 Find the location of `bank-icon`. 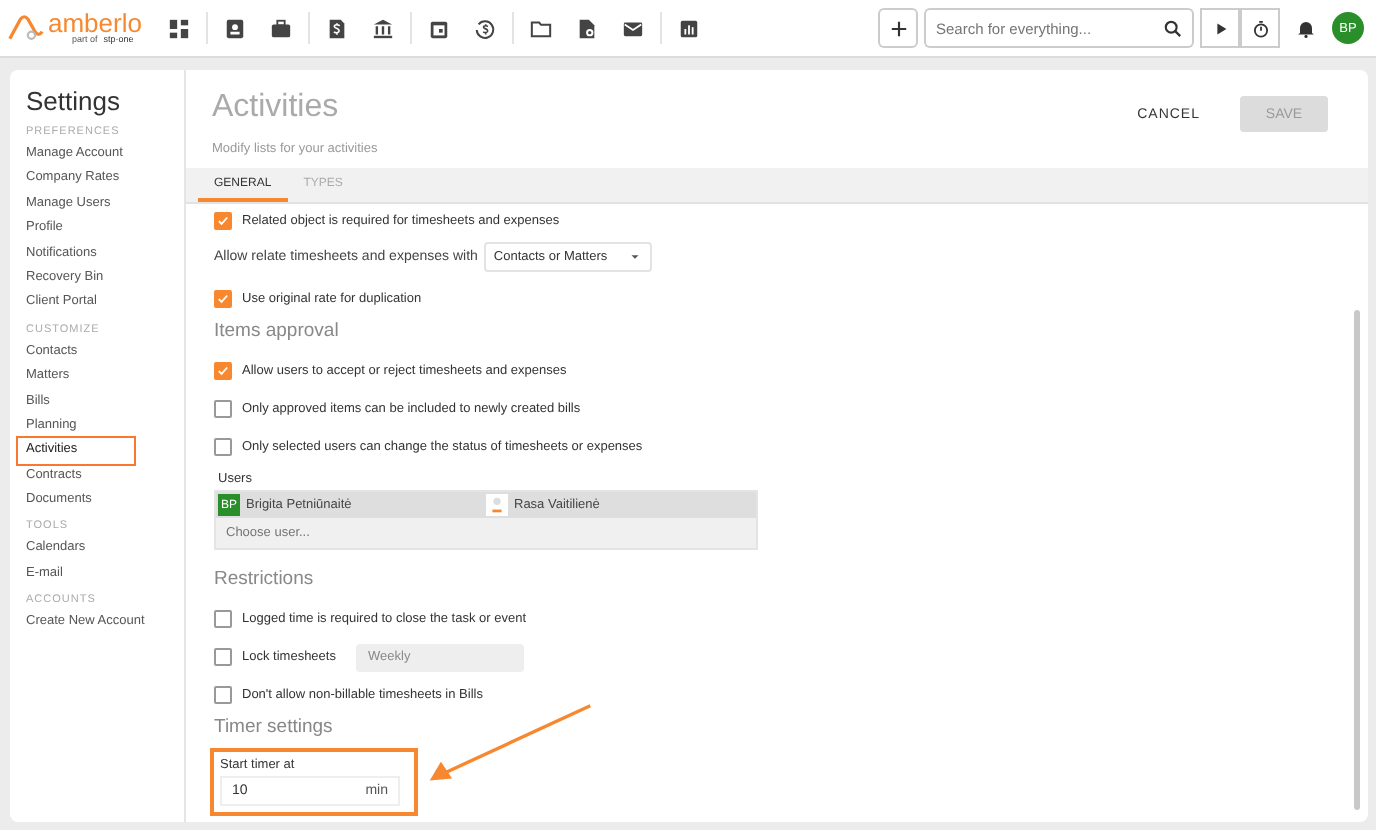

bank-icon is located at coordinates (383, 28).